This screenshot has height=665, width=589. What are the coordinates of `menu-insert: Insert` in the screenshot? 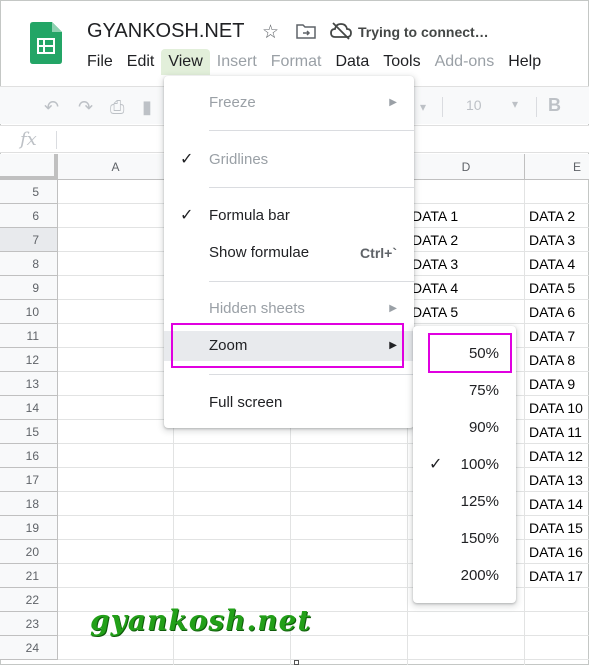 It's located at (237, 62).